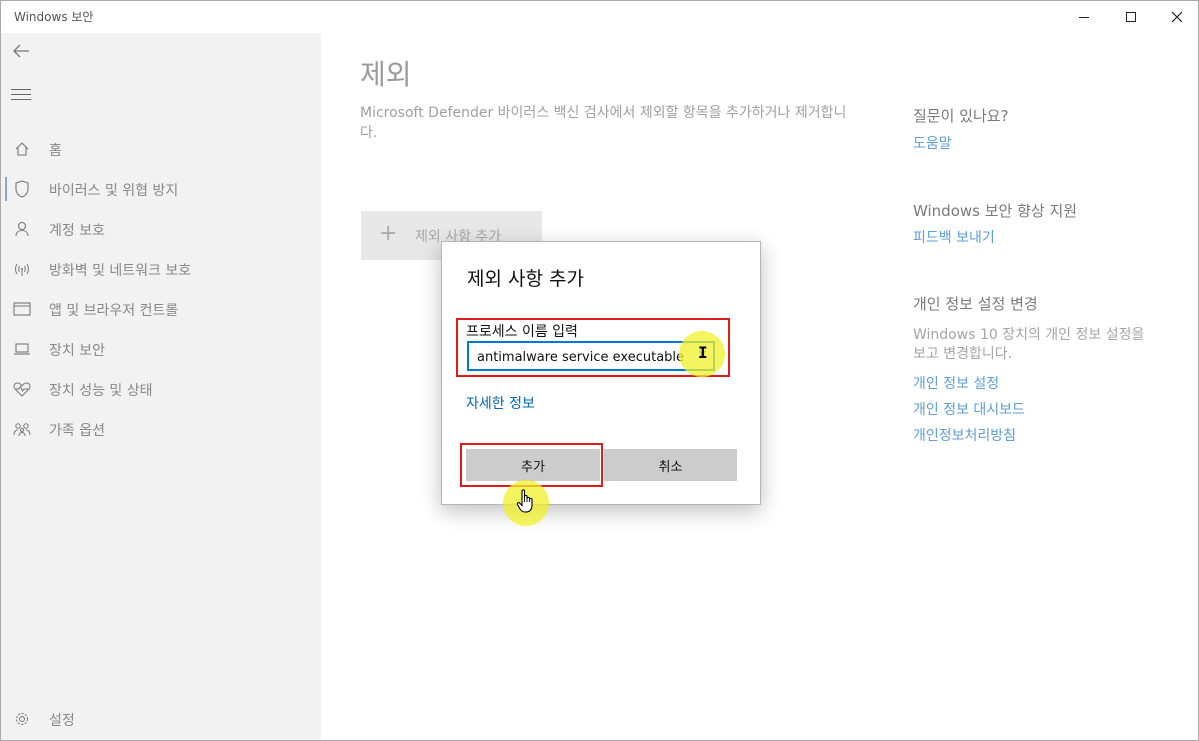  I want to click on page-title: 제외, so click(386, 74).